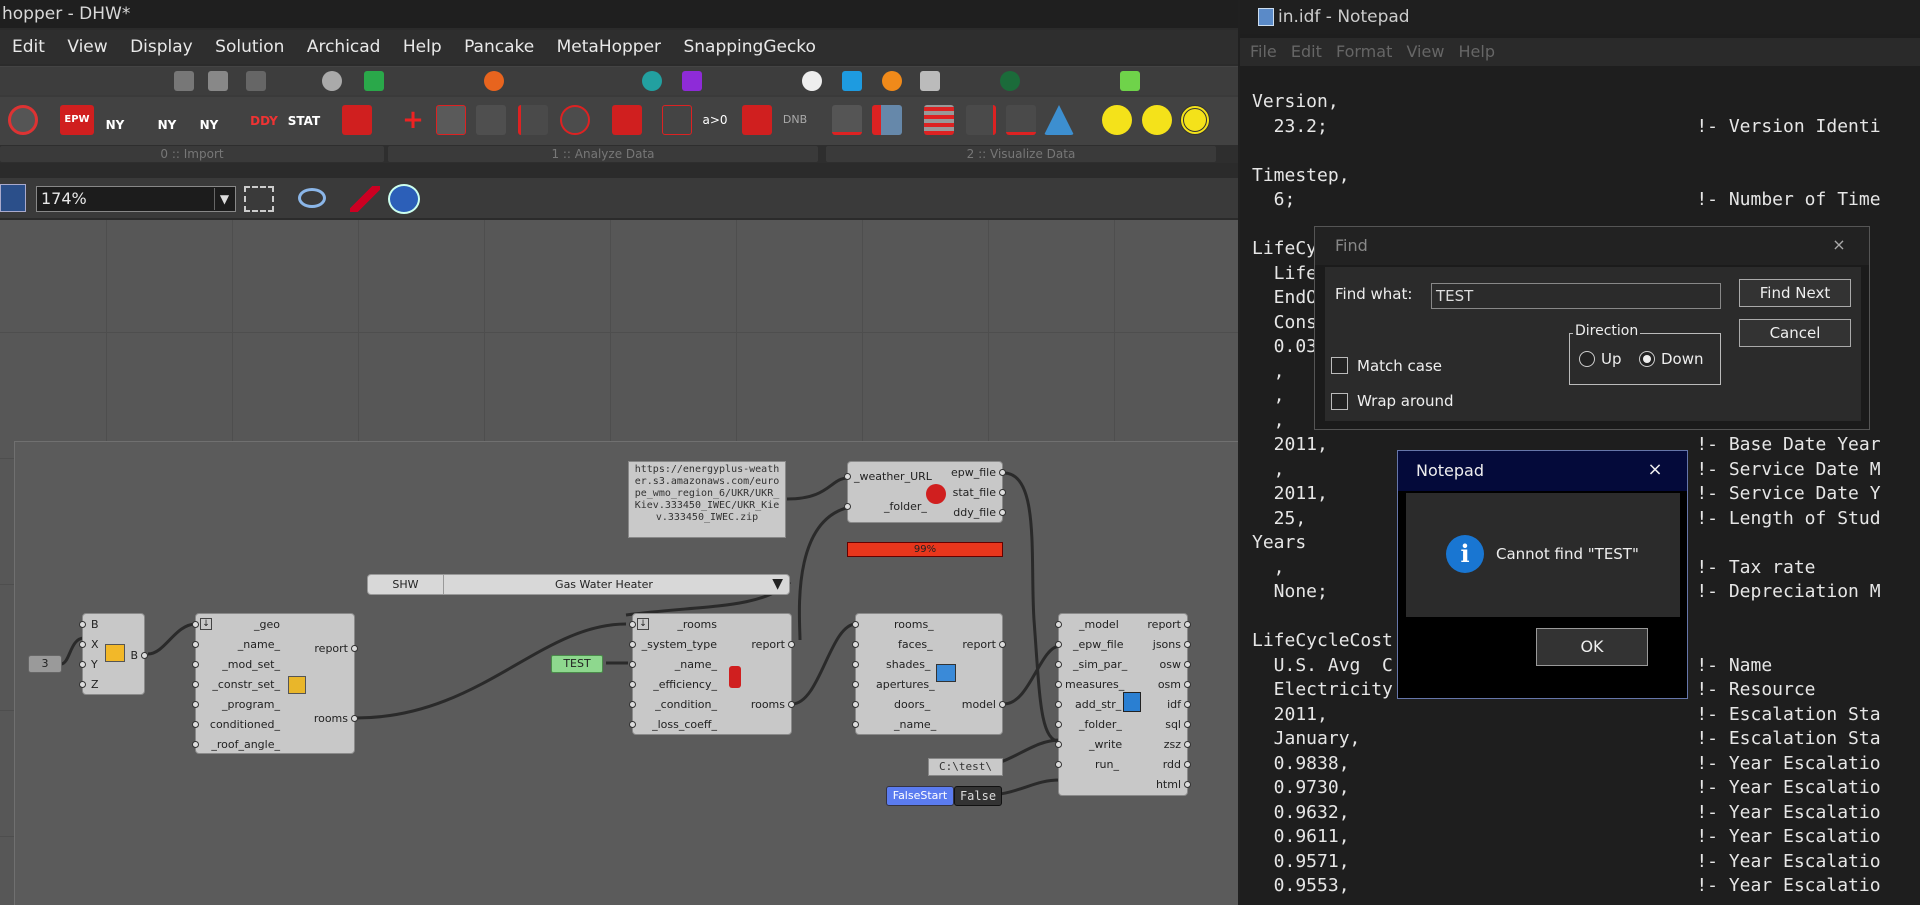 The width and height of the screenshot is (1920, 905). Describe the element at coordinates (1306, 51) in the screenshot. I see `menu-edit: Edit` at that location.